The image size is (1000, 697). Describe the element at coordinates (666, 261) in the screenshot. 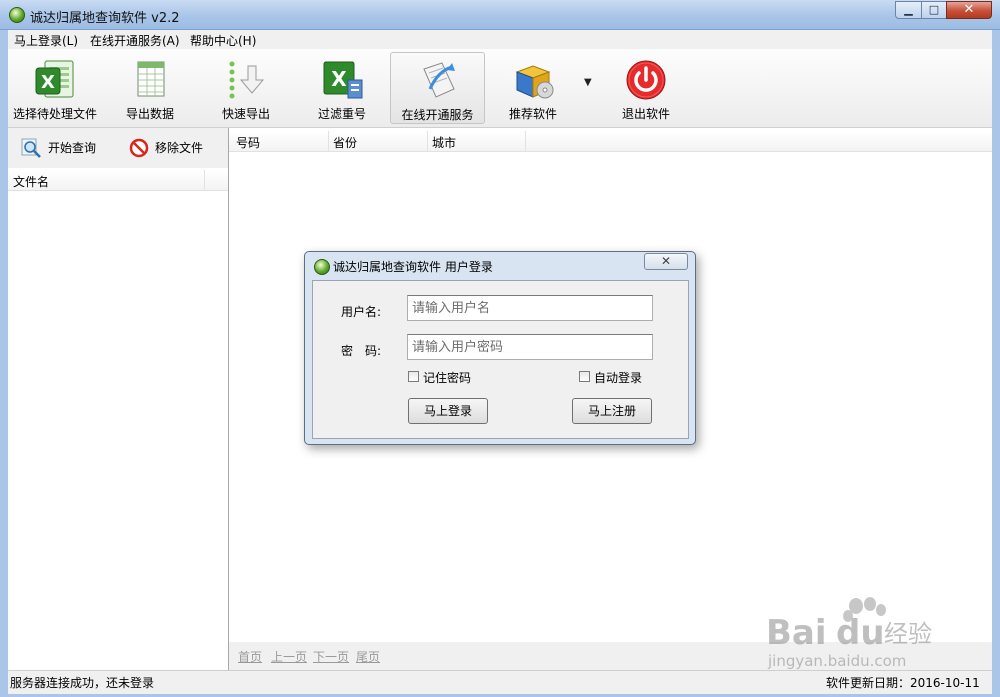

I see `dialog-close-button: ✕` at that location.